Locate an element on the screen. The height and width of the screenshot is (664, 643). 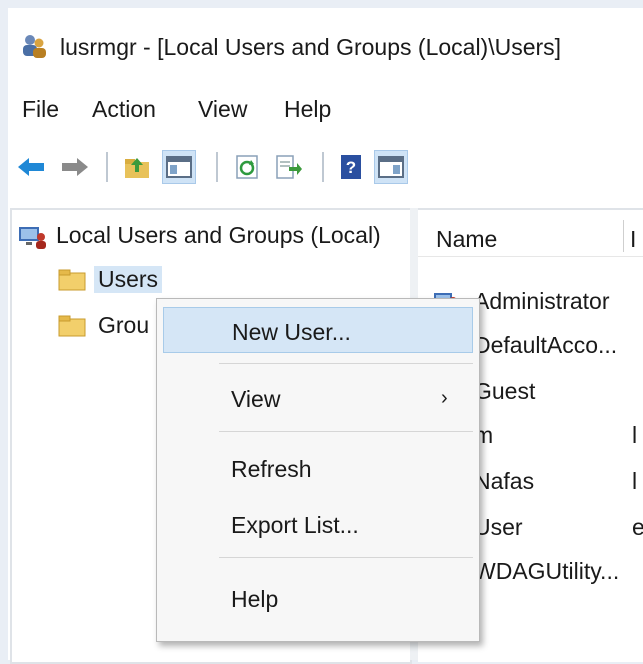
menu-item-label: Refresh is located at coordinates (271, 469).